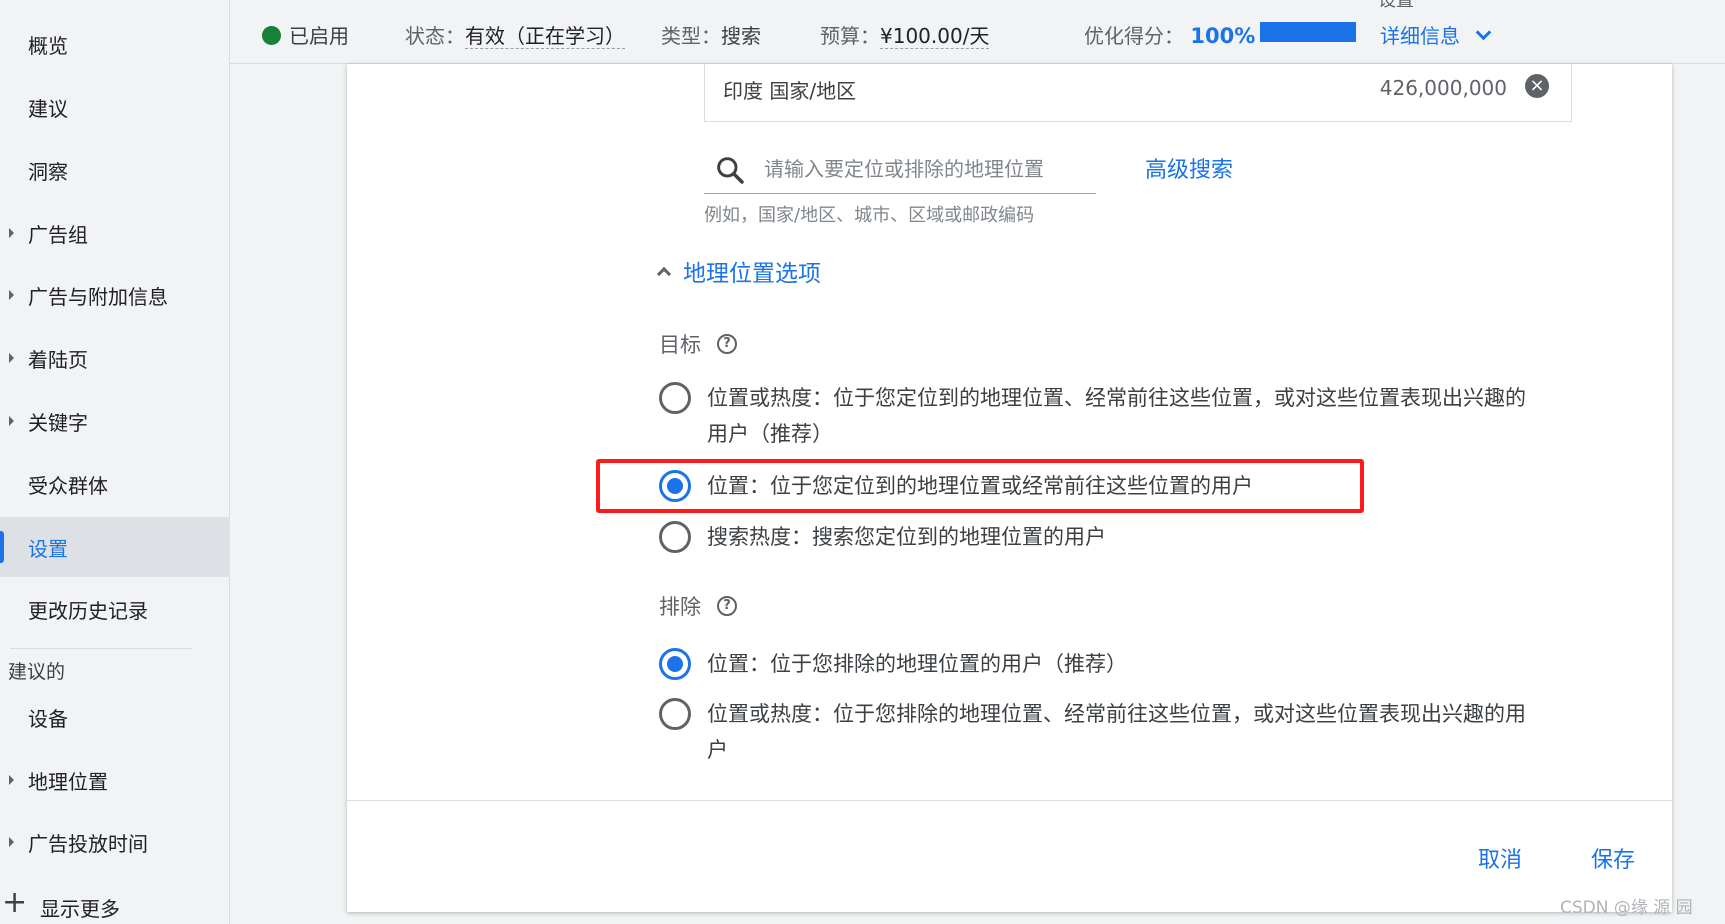 The width and height of the screenshot is (1725, 924). What do you see at coordinates (680, 345) in the screenshot?
I see `target-label: 目标` at bounding box center [680, 345].